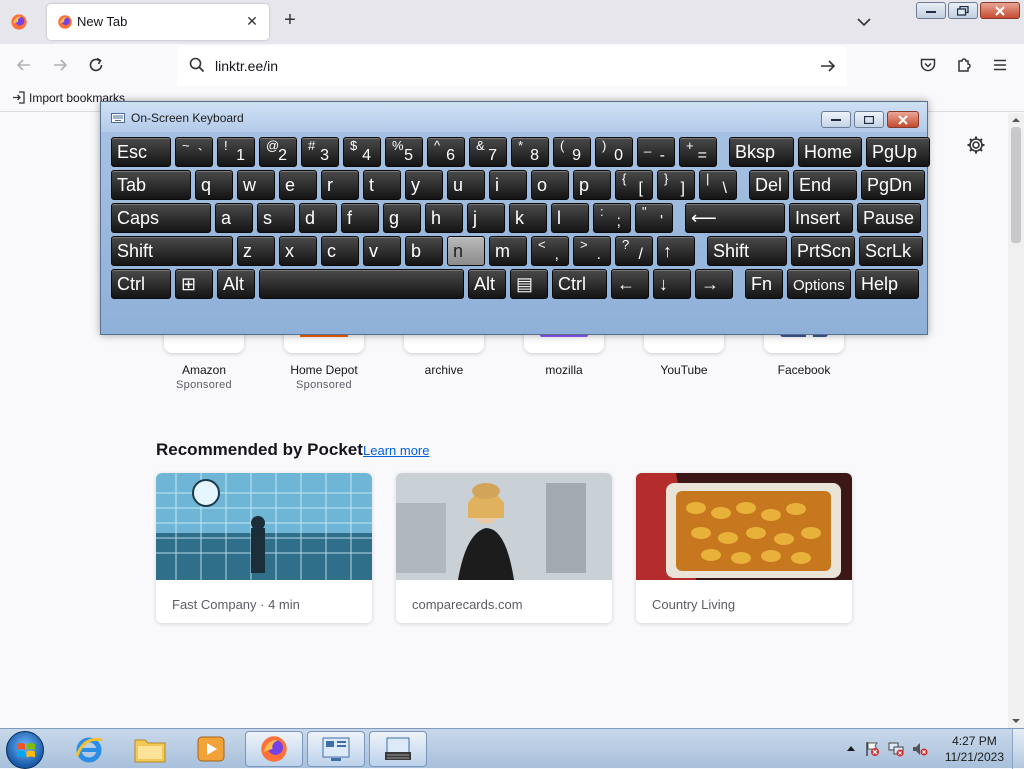 The image size is (1024, 769). I want to click on osk-key: →, so click(714, 284).